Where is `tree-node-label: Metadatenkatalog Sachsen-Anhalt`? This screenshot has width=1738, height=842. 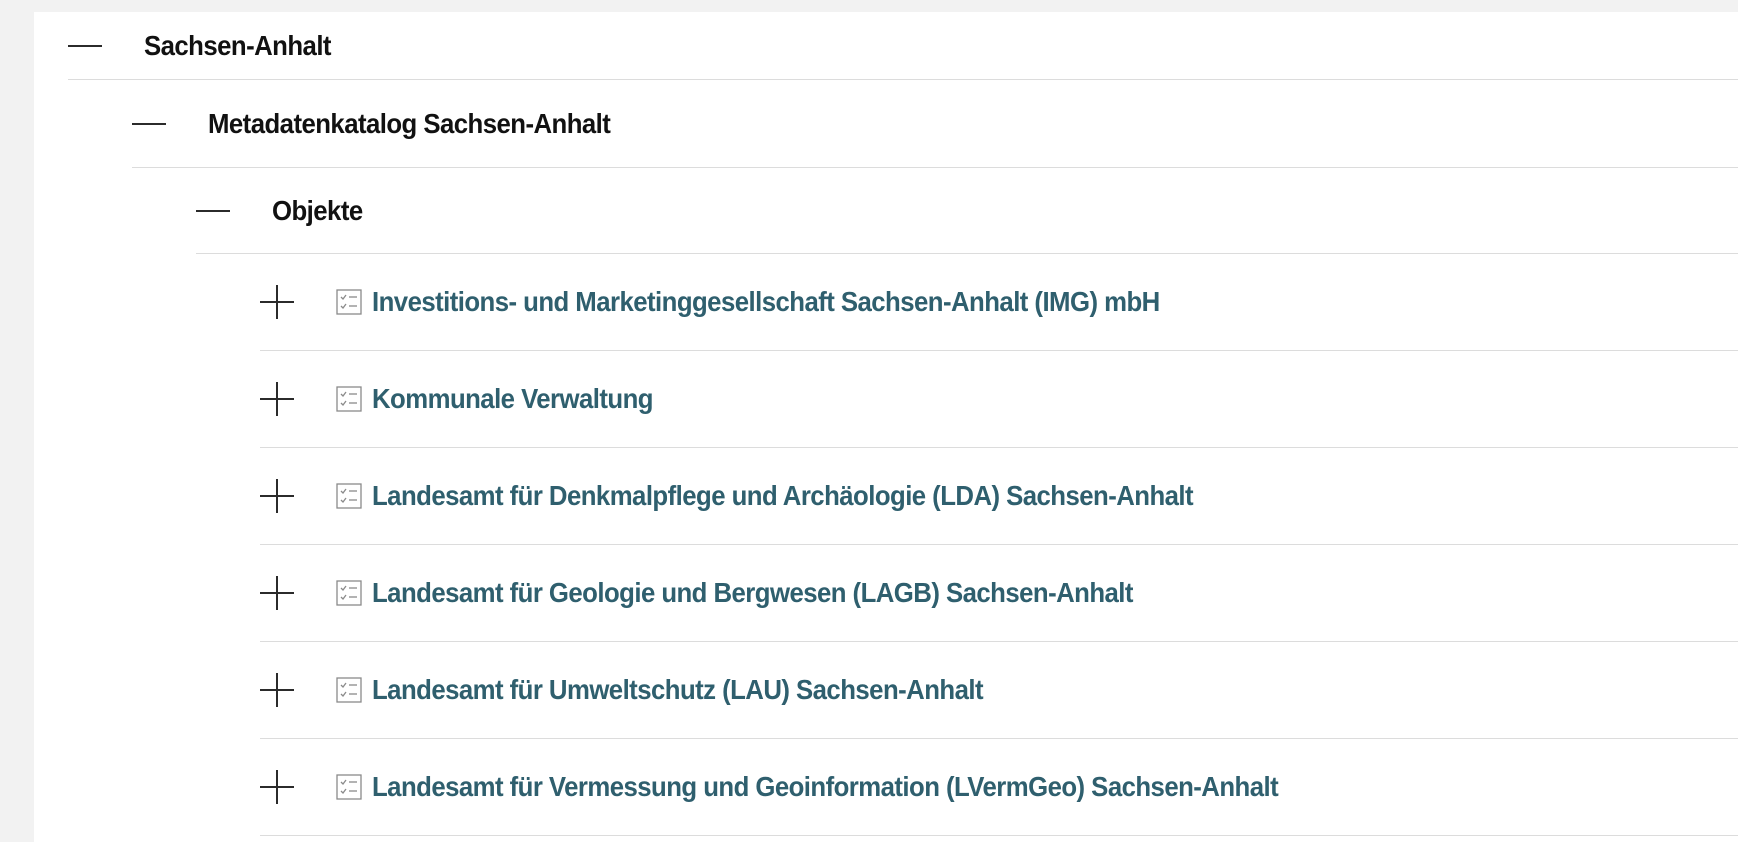 tree-node-label: Metadatenkatalog Sachsen-Anhalt is located at coordinates (409, 123).